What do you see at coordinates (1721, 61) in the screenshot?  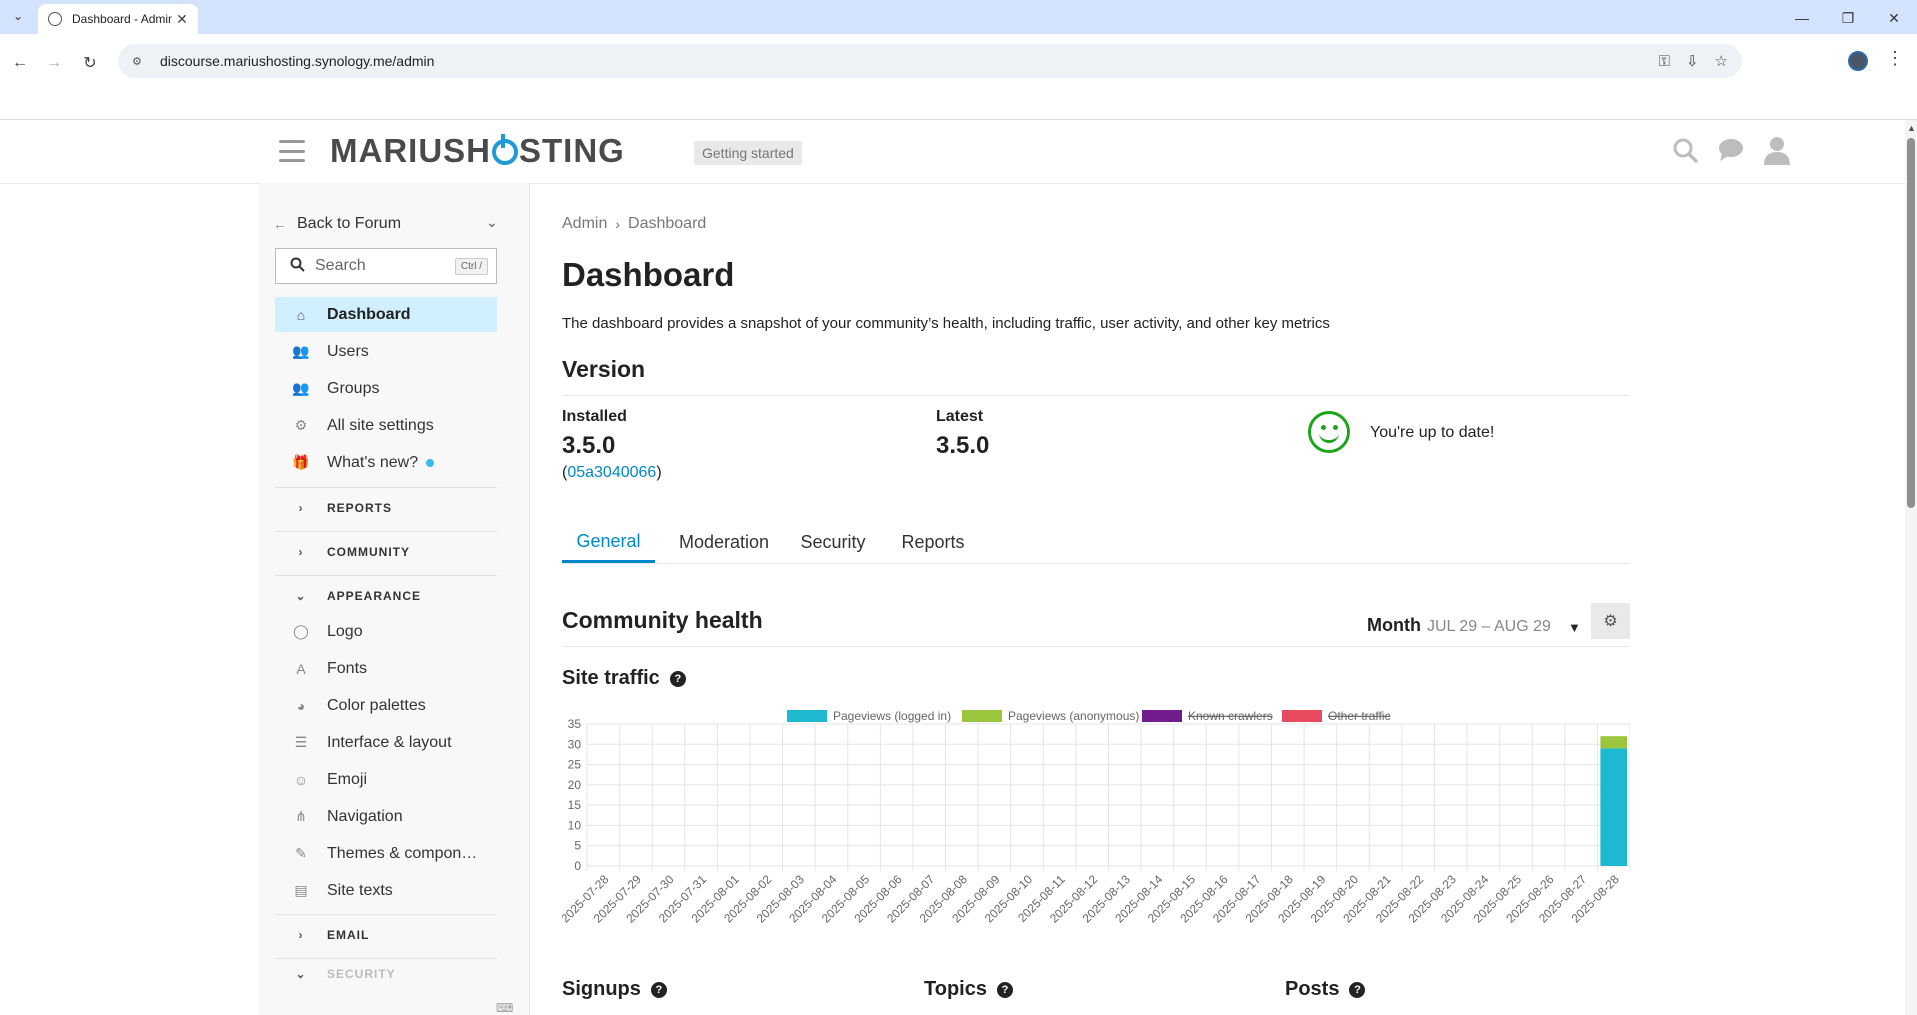 I see `bookmark-star-icon: ☆` at bounding box center [1721, 61].